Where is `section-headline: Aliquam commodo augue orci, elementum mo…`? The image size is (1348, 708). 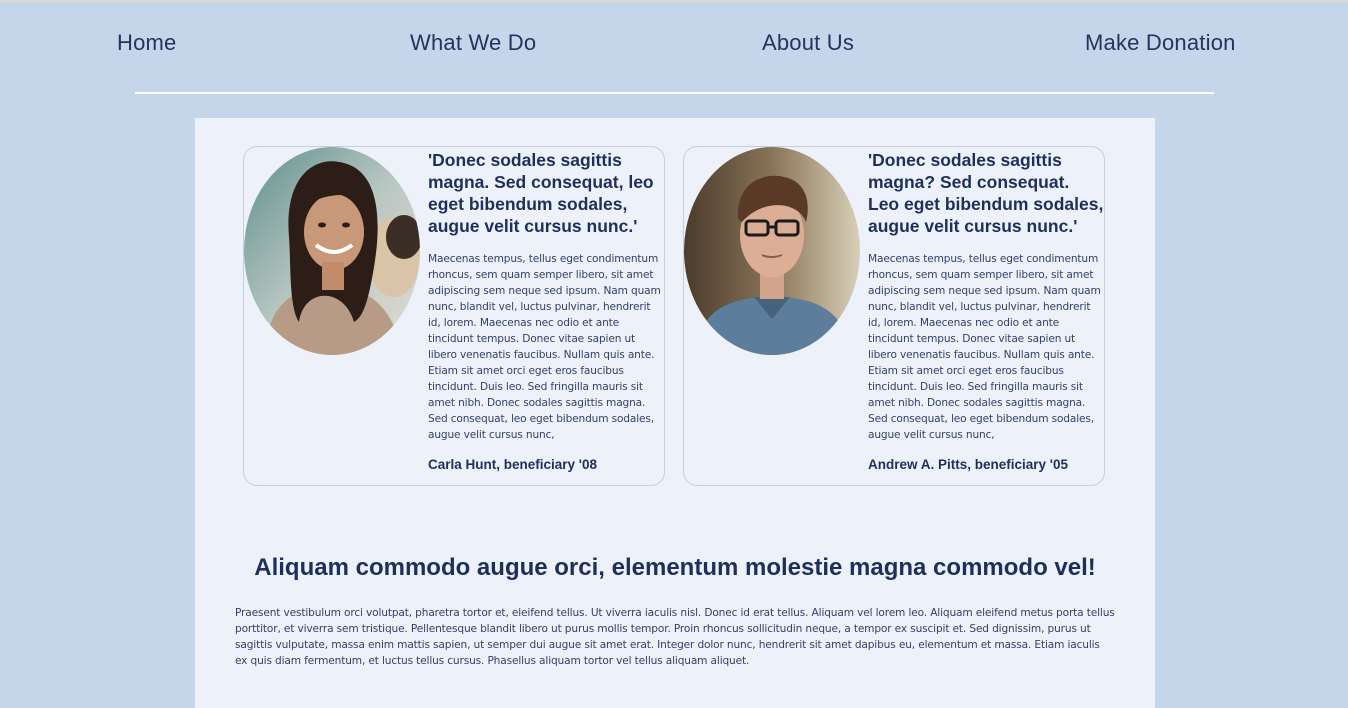 section-headline: Aliquam commodo augue orci, elementum mo… is located at coordinates (675, 567).